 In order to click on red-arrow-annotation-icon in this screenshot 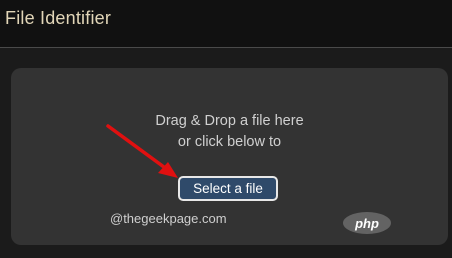, I will do `click(142, 151)`.